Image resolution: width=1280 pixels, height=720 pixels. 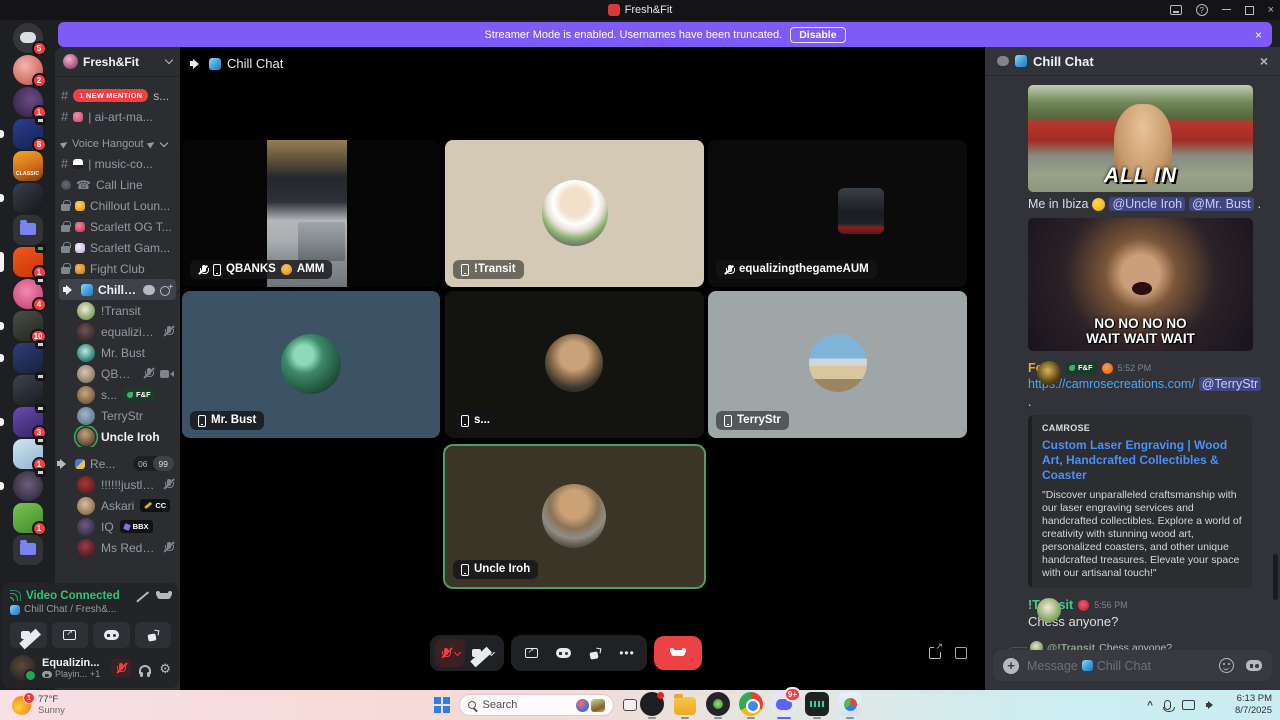 I want to click on server-icon-owl, so click(x=23, y=484).